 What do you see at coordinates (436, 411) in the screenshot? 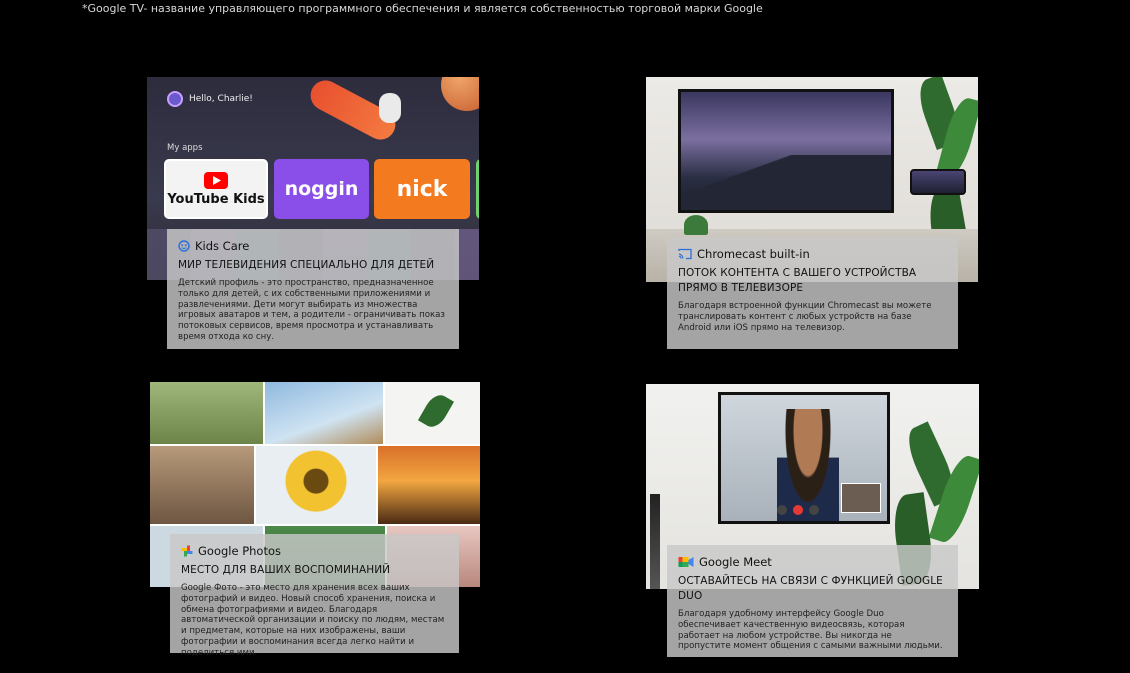
I see `plant-leaf` at bounding box center [436, 411].